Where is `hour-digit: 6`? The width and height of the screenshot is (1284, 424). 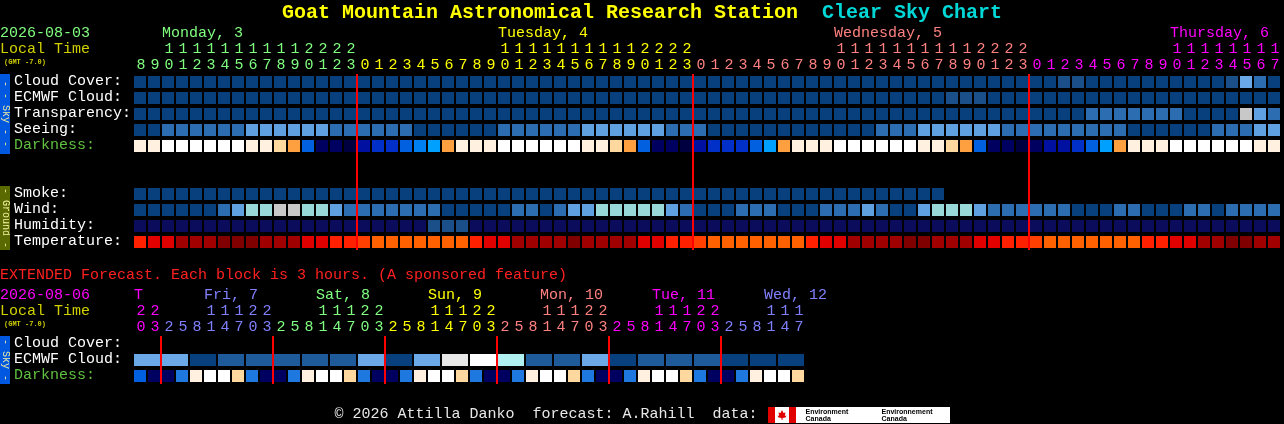 hour-digit: 6 is located at coordinates (1121, 66).